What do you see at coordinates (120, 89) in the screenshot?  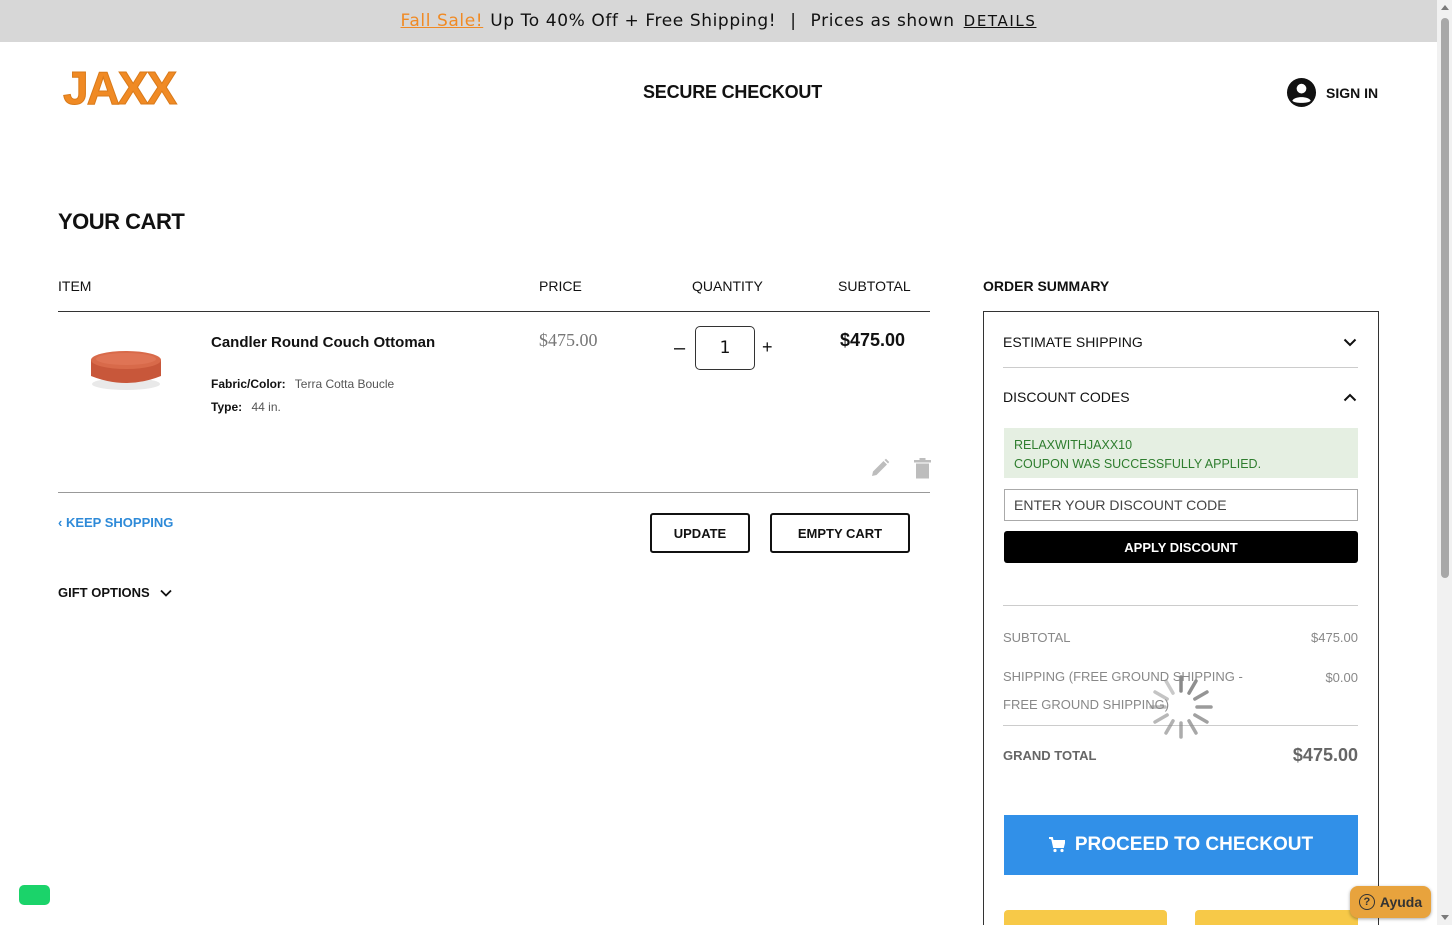 I see `logo-text: JAXX` at bounding box center [120, 89].